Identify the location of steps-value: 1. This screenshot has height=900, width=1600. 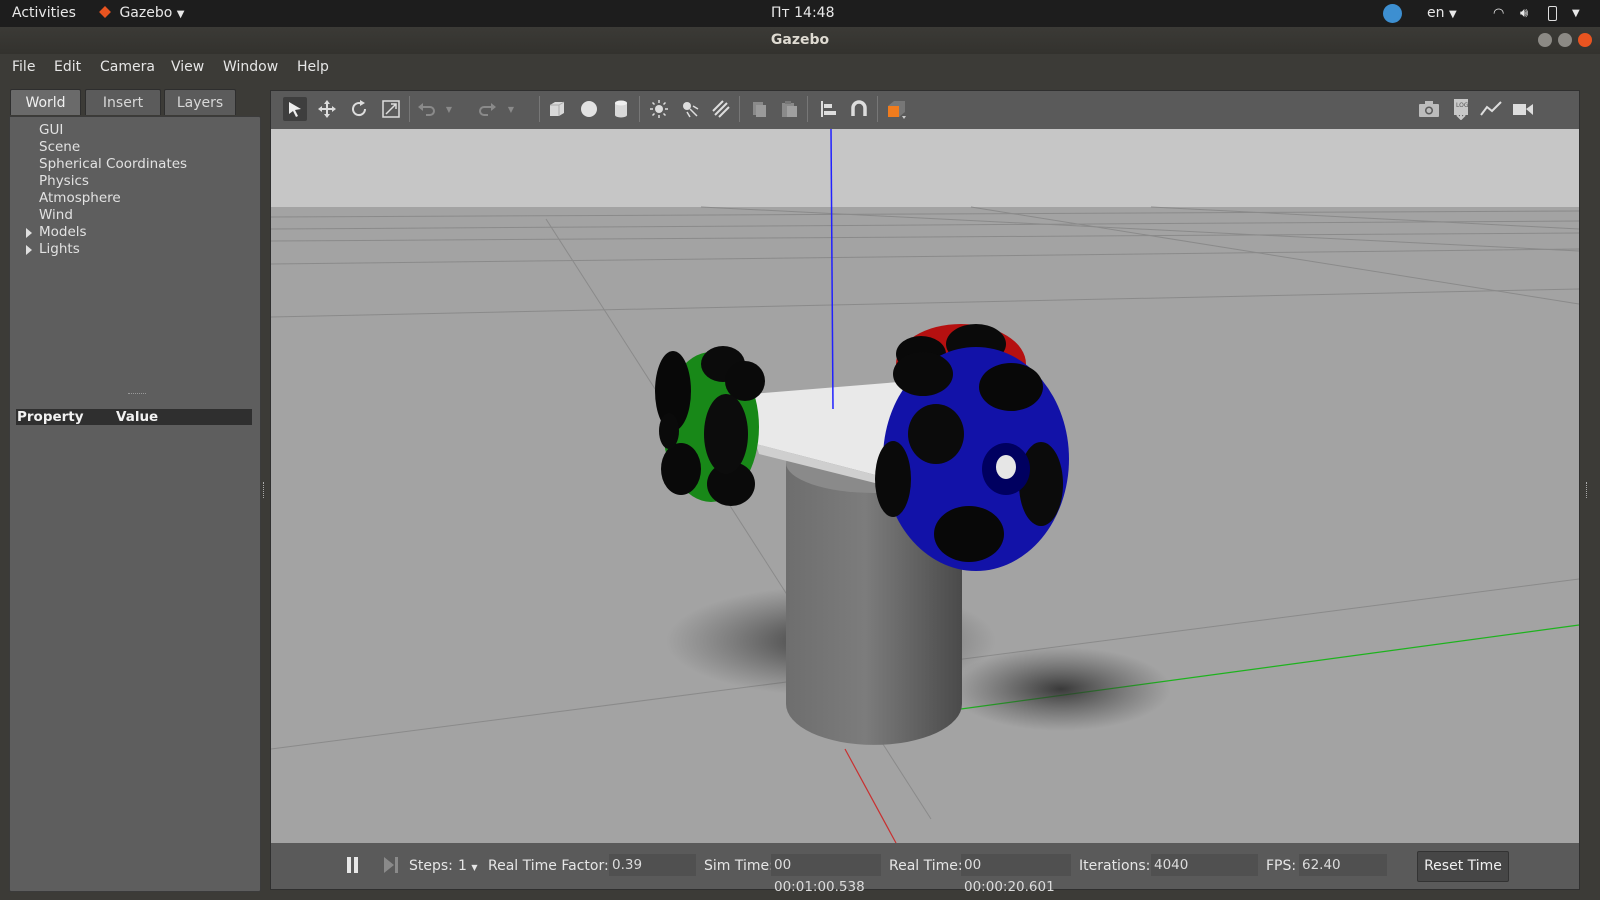
(462, 866).